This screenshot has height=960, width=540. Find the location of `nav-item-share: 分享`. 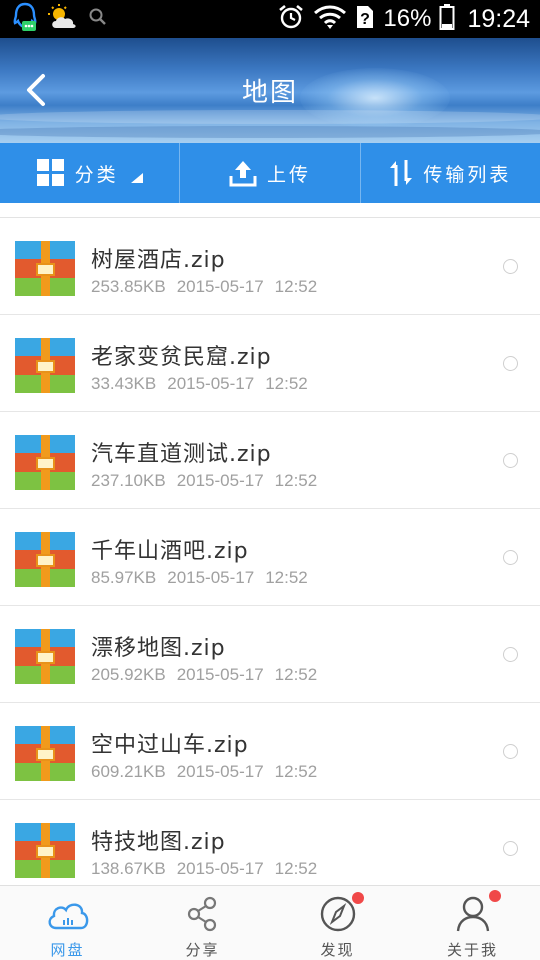

nav-item-share: 分享 is located at coordinates (202, 923).